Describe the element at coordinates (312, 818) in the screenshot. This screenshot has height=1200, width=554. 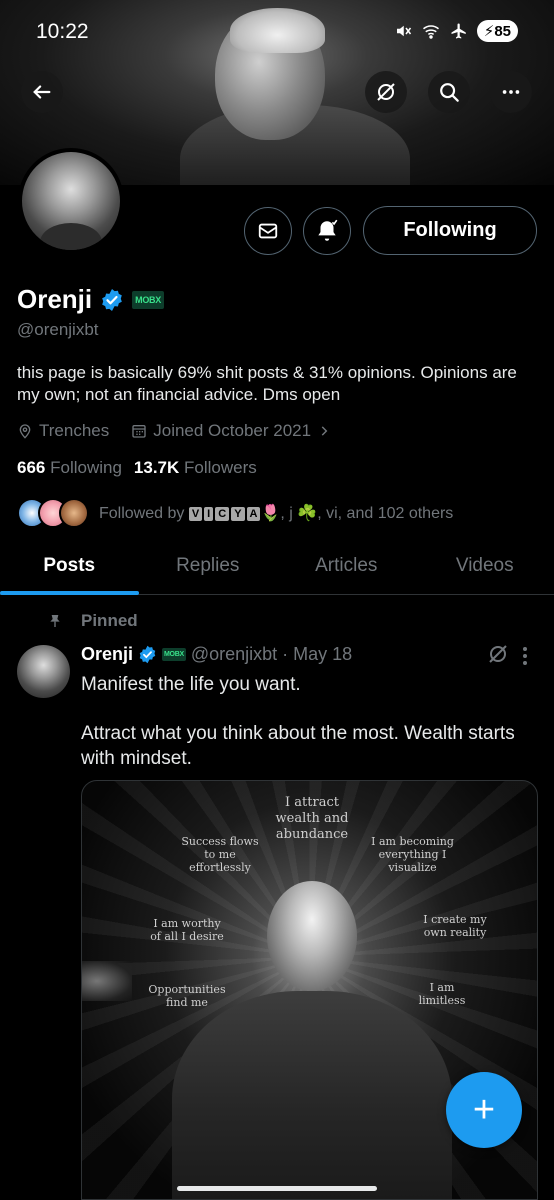
I see `affirmation-text: I attract wealth and abundance` at that location.